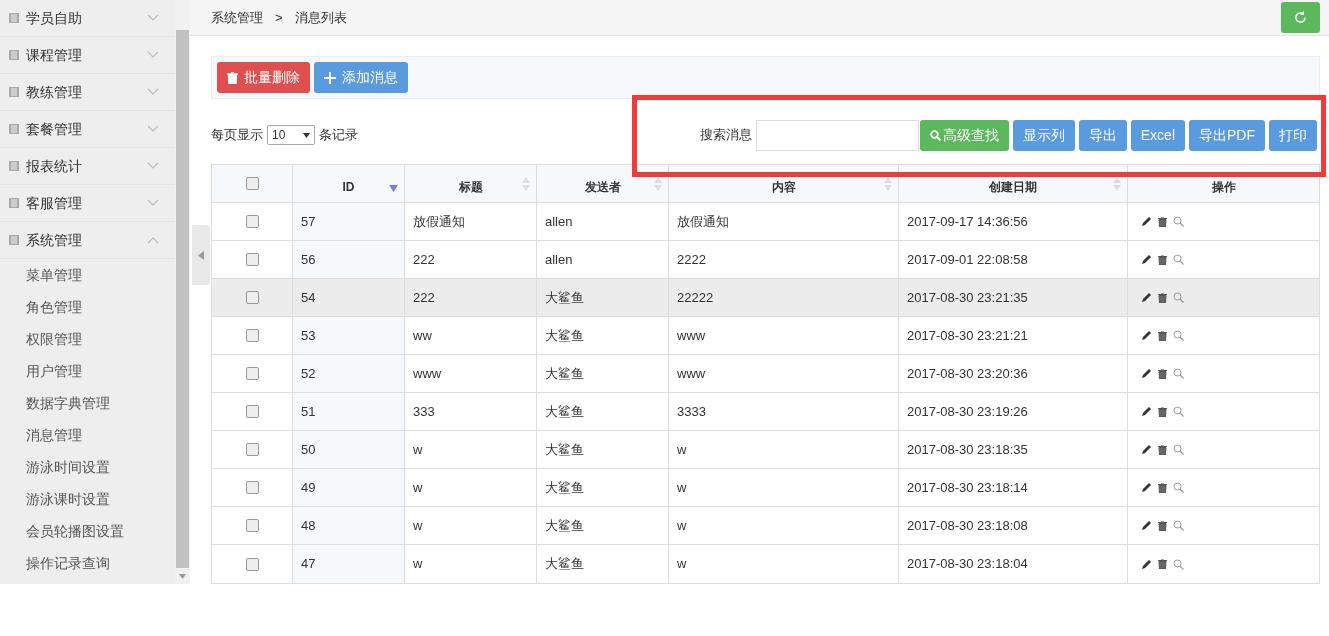 This screenshot has width=1329, height=636. I want to click on column-header: 操作, so click(1223, 186).